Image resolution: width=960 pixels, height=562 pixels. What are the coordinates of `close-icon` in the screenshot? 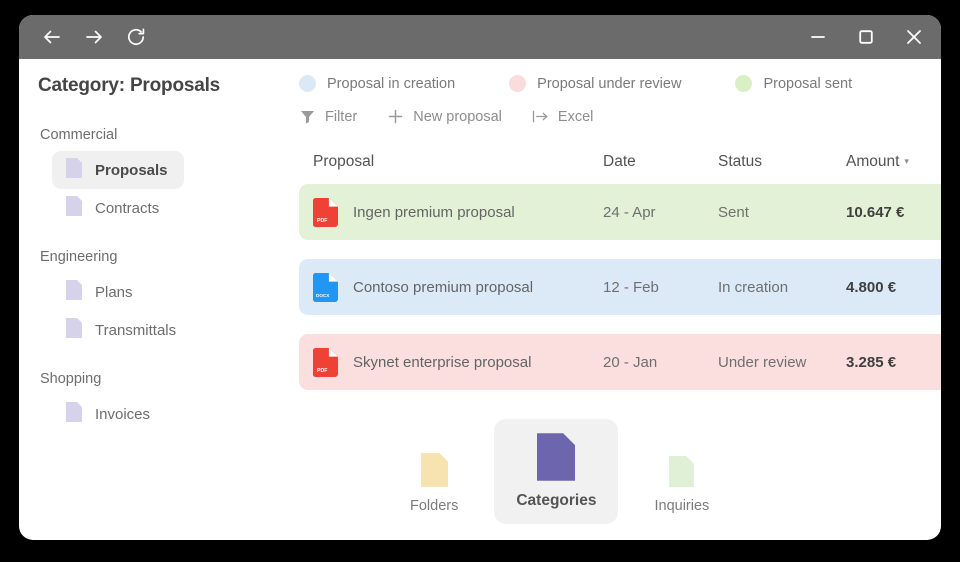 It's located at (914, 37).